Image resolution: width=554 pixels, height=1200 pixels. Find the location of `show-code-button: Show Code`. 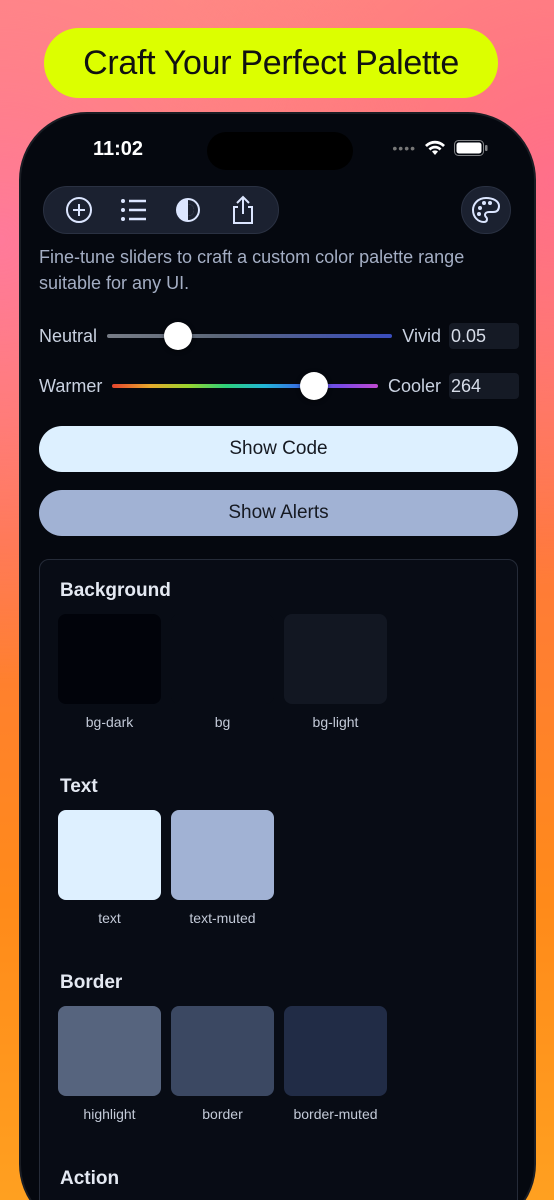

show-code-button: Show Code is located at coordinates (278, 449).